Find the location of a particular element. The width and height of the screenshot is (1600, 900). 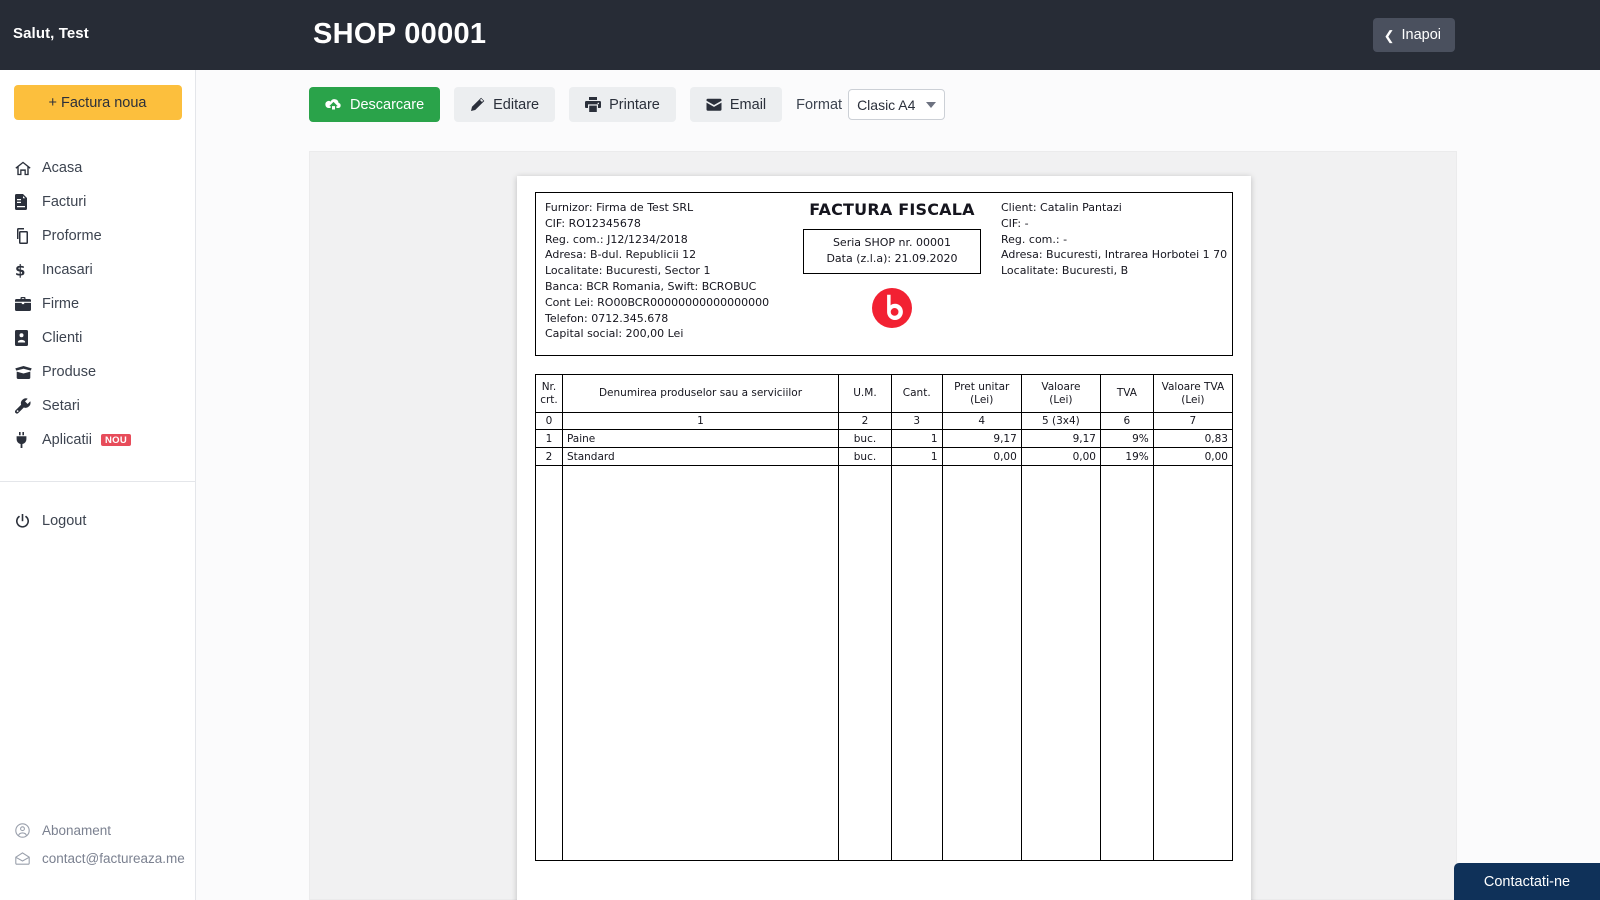

sidebar-item-label: Logout is located at coordinates (64, 521).